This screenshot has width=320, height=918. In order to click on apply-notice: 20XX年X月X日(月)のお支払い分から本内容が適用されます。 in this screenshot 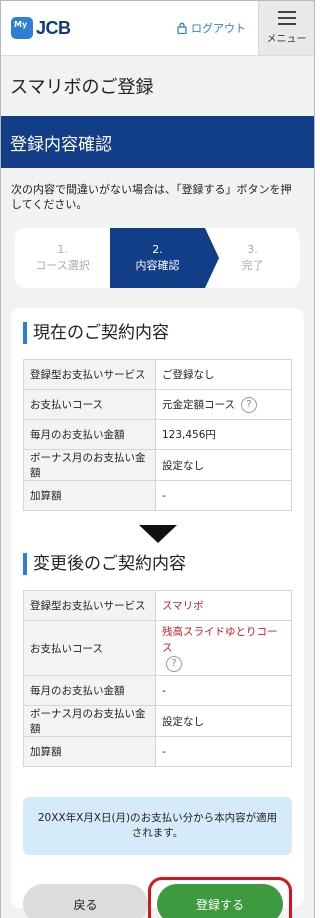, I will do `click(157, 826)`.